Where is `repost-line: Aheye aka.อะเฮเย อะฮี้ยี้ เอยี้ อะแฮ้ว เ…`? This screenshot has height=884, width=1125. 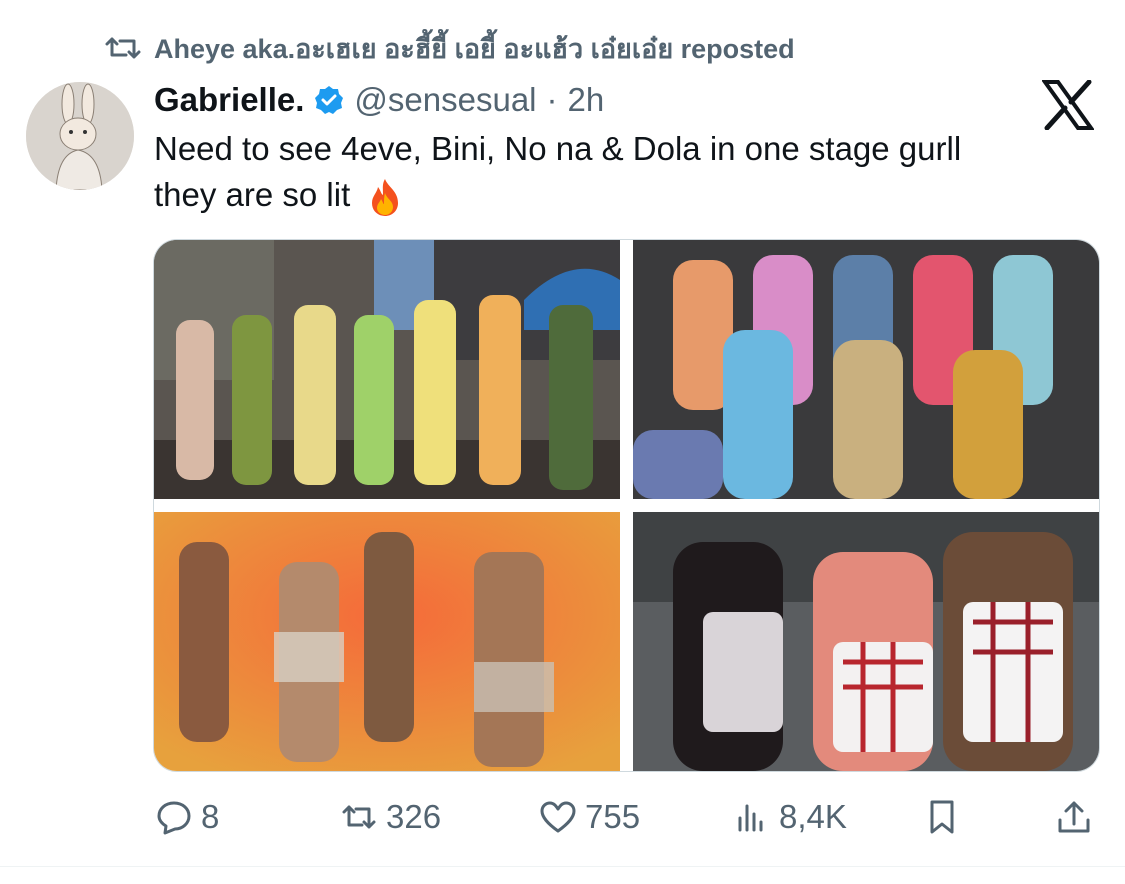
repost-line: Aheye aka.อะเฮเย อะฮี้ยี้ เอยี้ อะแฮ้ว เ… is located at coordinates (449, 48).